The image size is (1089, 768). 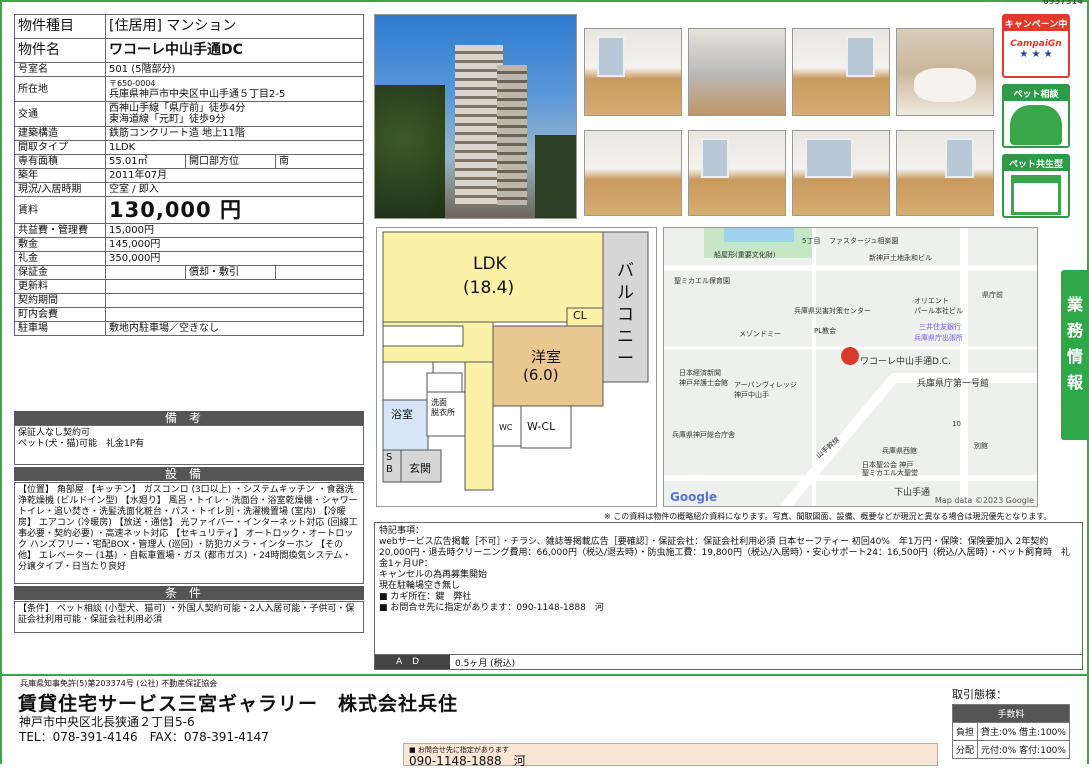 I want to click on spec-key: 共益費・管理費, so click(x=60, y=230).